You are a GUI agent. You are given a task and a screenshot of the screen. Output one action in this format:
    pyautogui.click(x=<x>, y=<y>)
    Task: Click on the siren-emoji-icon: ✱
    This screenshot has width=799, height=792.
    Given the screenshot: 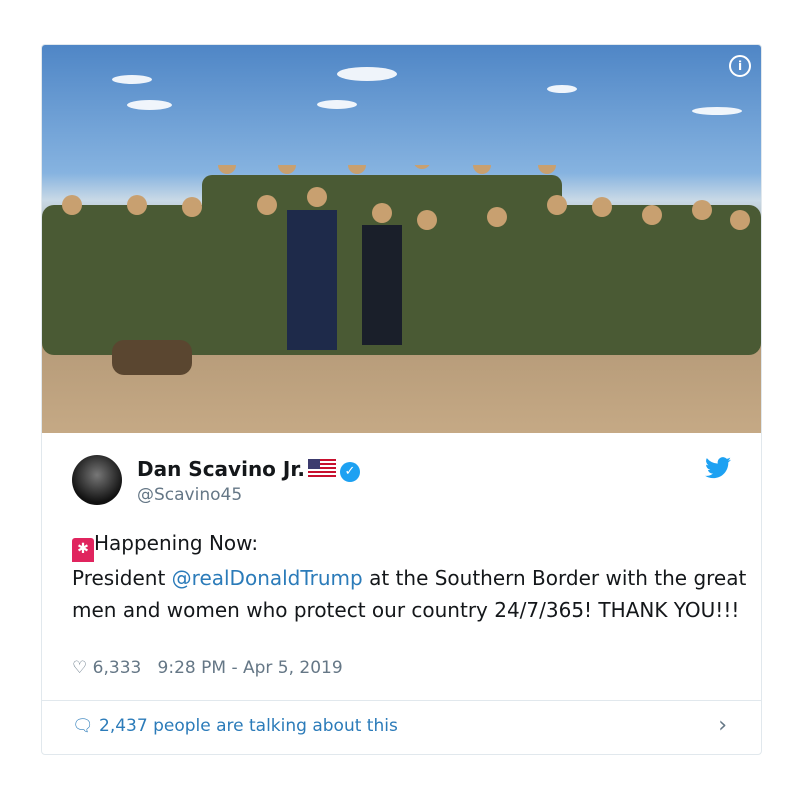 What is the action you would take?
    pyautogui.click(x=83, y=550)
    